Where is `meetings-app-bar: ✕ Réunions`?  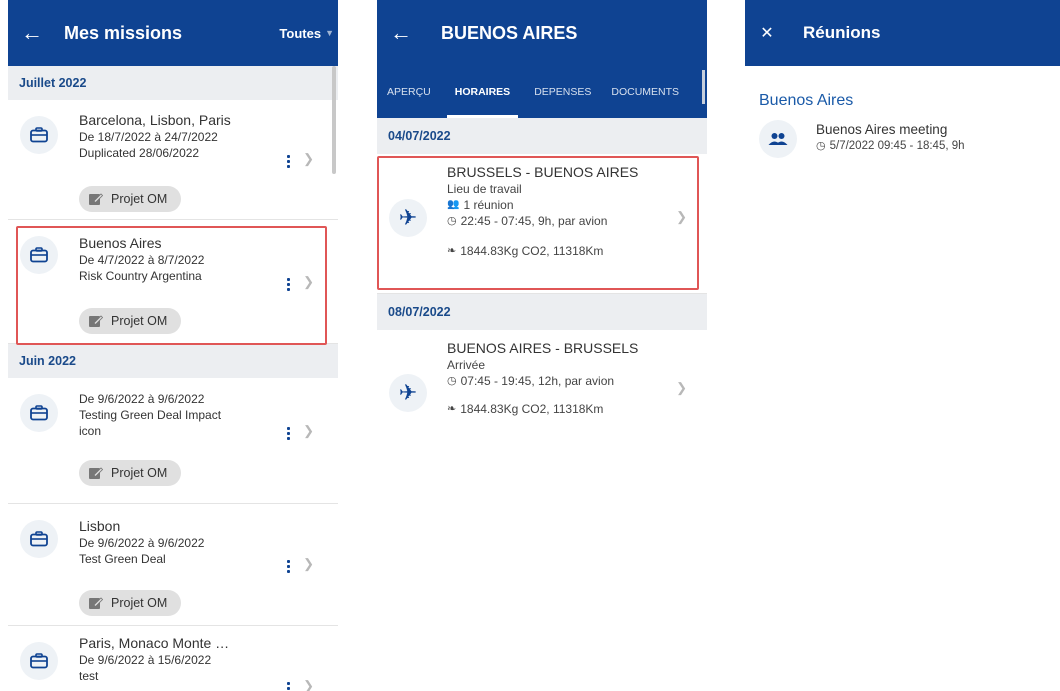 meetings-app-bar: ✕ Réunions is located at coordinates (902, 33).